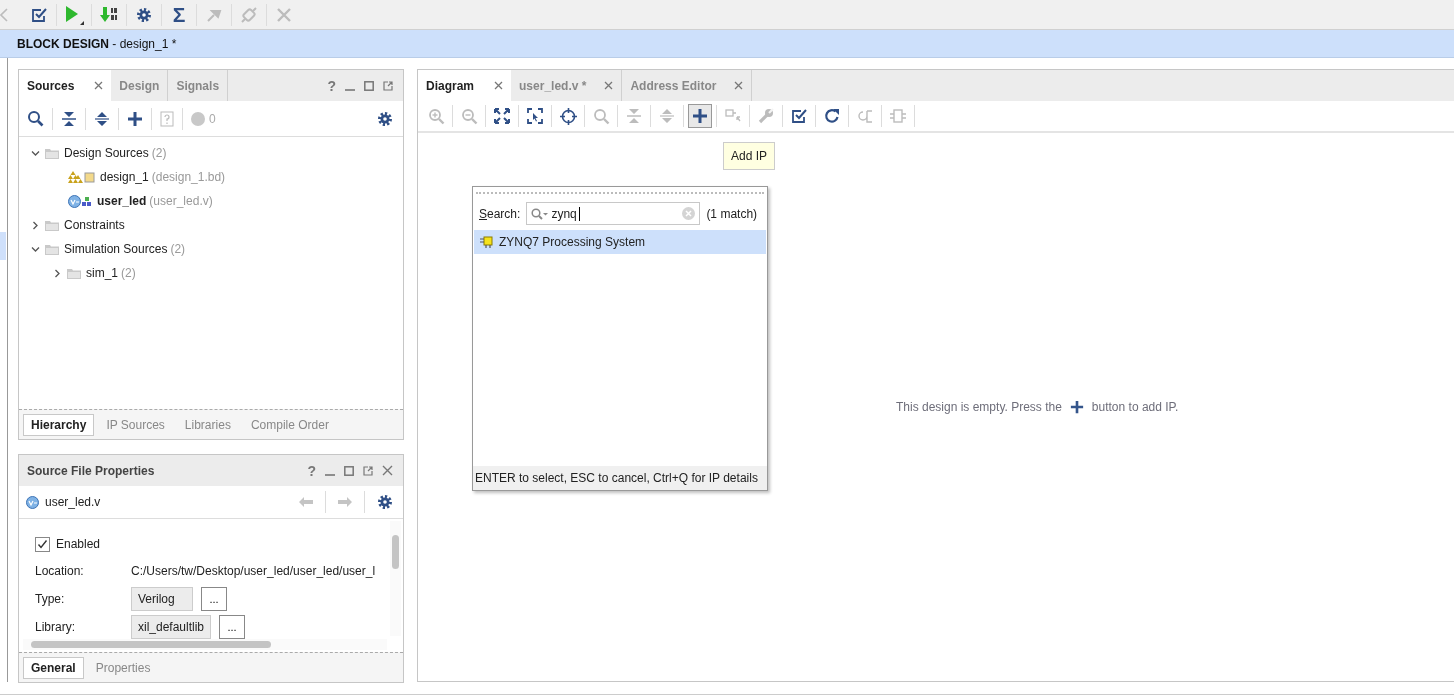  I want to click on value-field: xil_defaultlib, so click(171, 627).